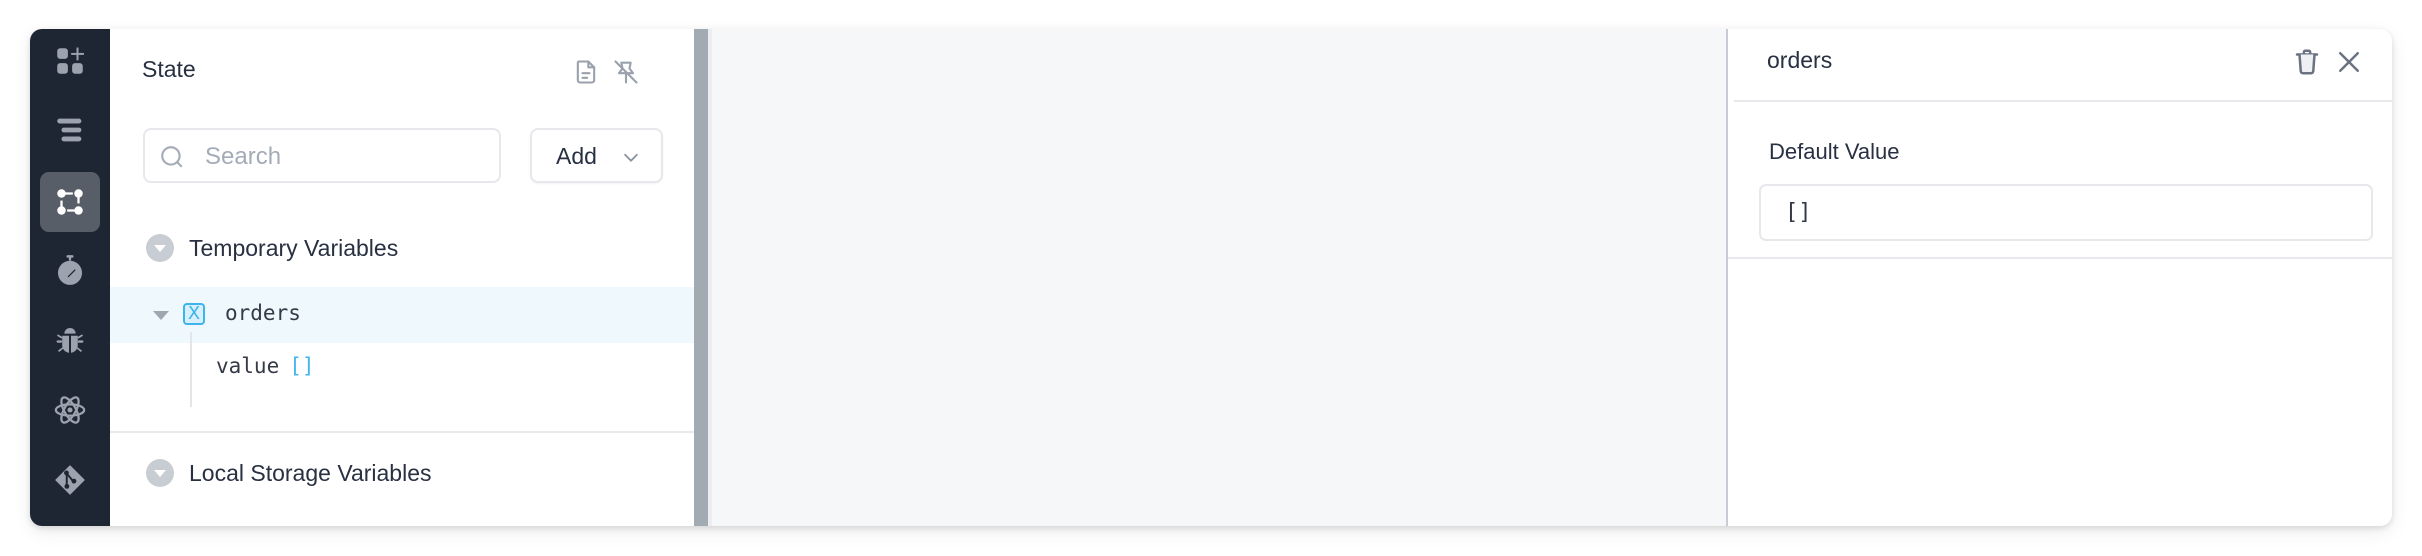 The height and width of the screenshot is (556, 2422). Describe the element at coordinates (1800, 60) in the screenshot. I see `inspector-title: orders` at that location.